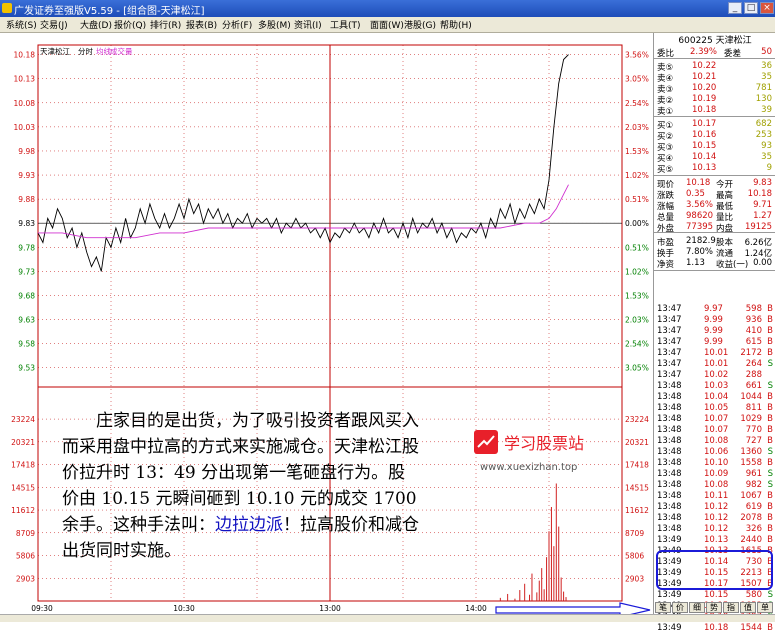 The height and width of the screenshot is (634, 775). I want to click on trade-price: 10.12, so click(716, 507).